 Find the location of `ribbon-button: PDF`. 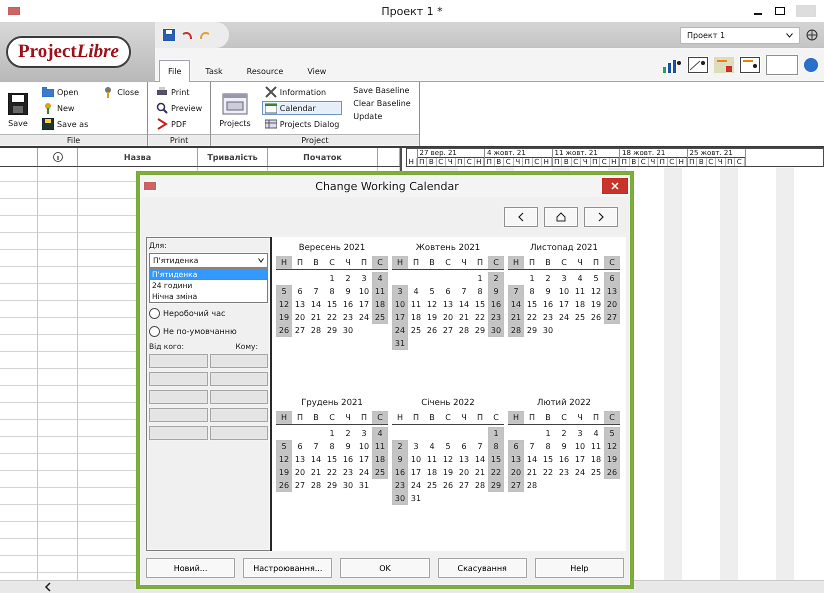

ribbon-button: PDF is located at coordinates (179, 124).